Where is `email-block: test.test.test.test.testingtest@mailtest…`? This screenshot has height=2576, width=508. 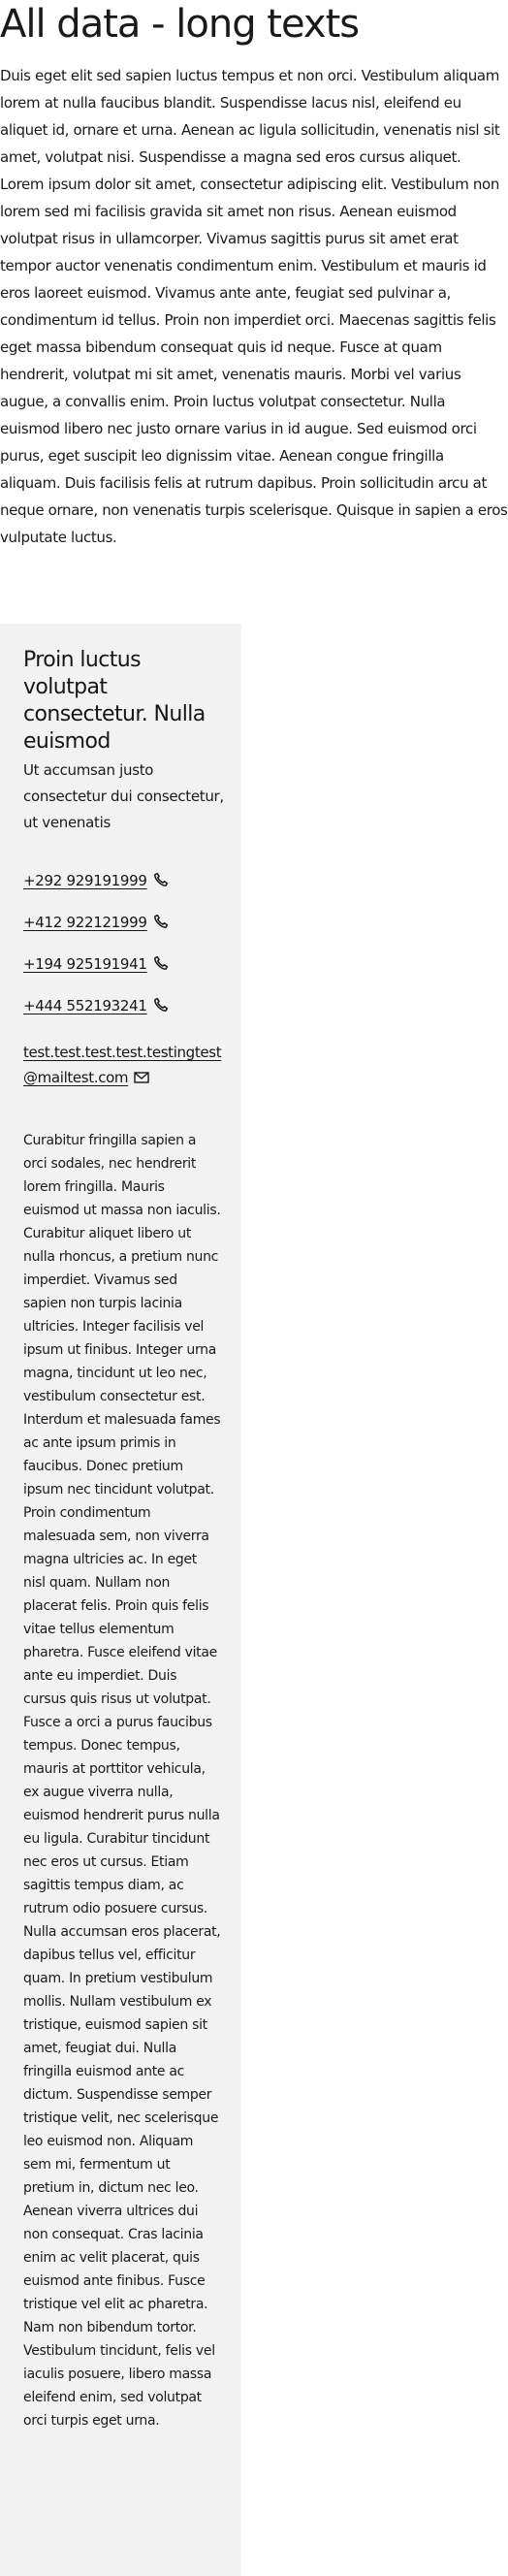
email-block: test.test.test.test.testingtest@mailtest… is located at coordinates (122, 1065).